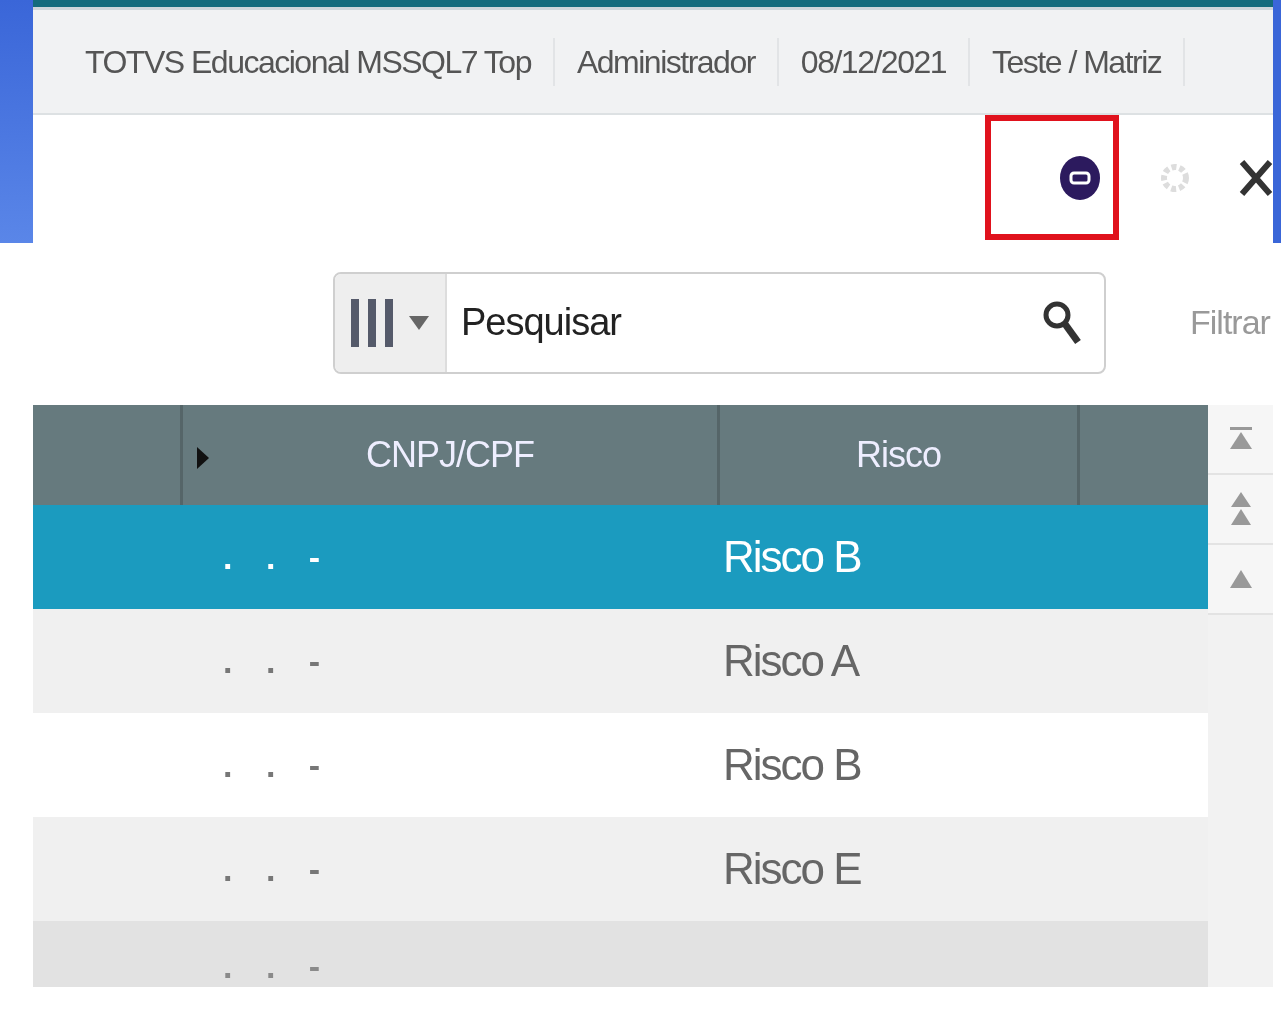 This screenshot has width=1281, height=1010. What do you see at coordinates (620, 557) in the screenshot?
I see `table-row: . . - Risco B` at bounding box center [620, 557].